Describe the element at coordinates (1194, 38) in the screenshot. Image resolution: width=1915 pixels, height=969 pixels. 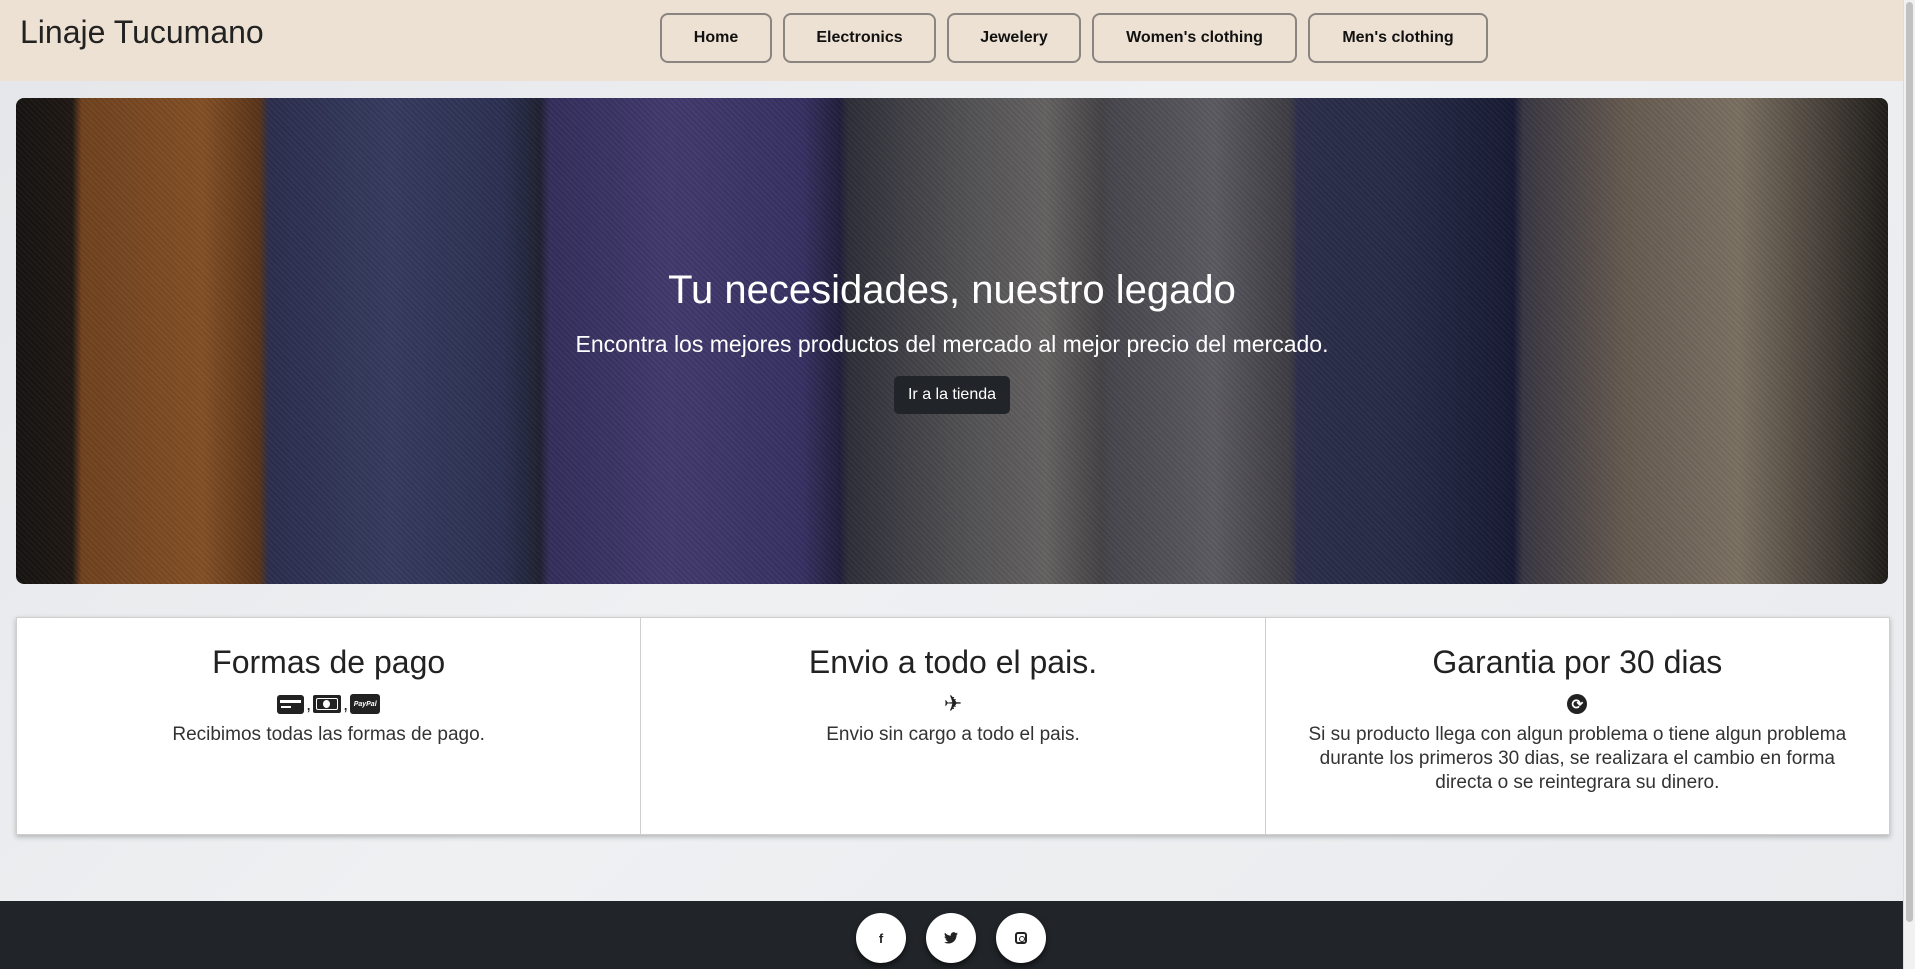
I see `nav-womens-clothing-button: Women's clothing` at that location.